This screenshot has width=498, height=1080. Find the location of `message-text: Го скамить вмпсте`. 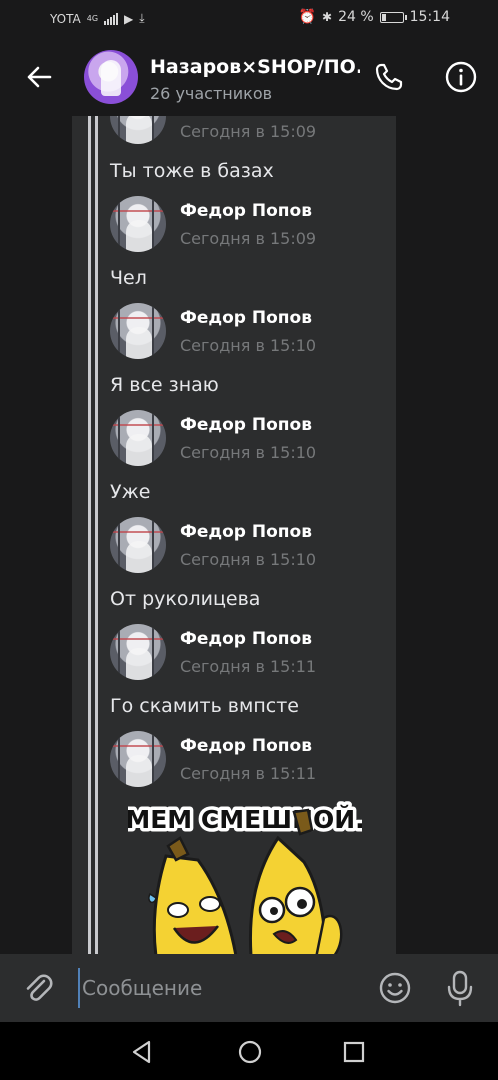

message-text: Го скамить вмпсте is located at coordinates (204, 706).